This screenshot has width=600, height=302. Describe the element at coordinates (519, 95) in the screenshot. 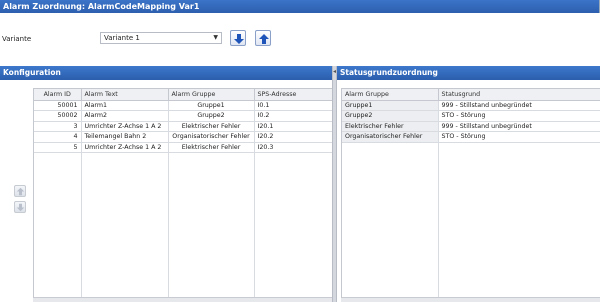

I see `column-header-status-reason: Statusgrund` at that location.